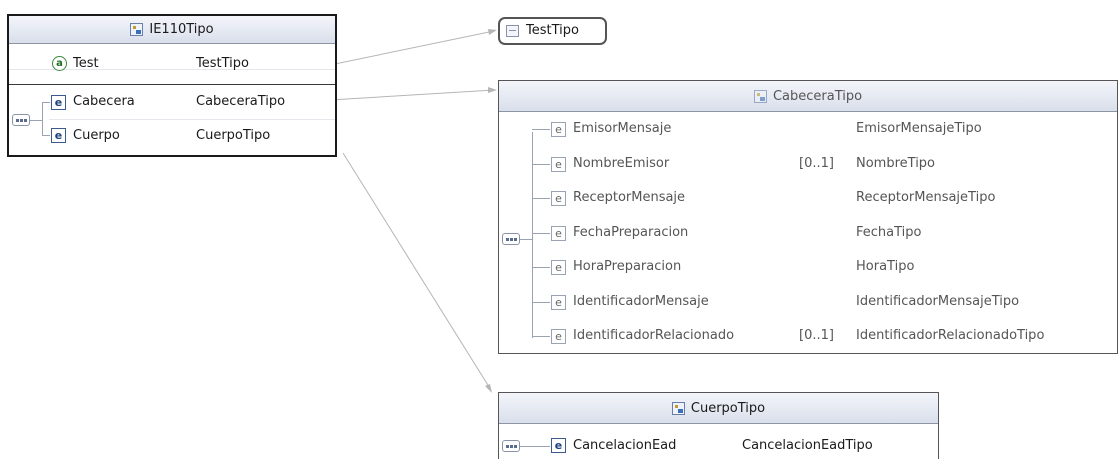 This screenshot has height=459, width=1118. What do you see at coordinates (807, 445) in the screenshot?
I see `element-type: CancelacionEadTipo` at bounding box center [807, 445].